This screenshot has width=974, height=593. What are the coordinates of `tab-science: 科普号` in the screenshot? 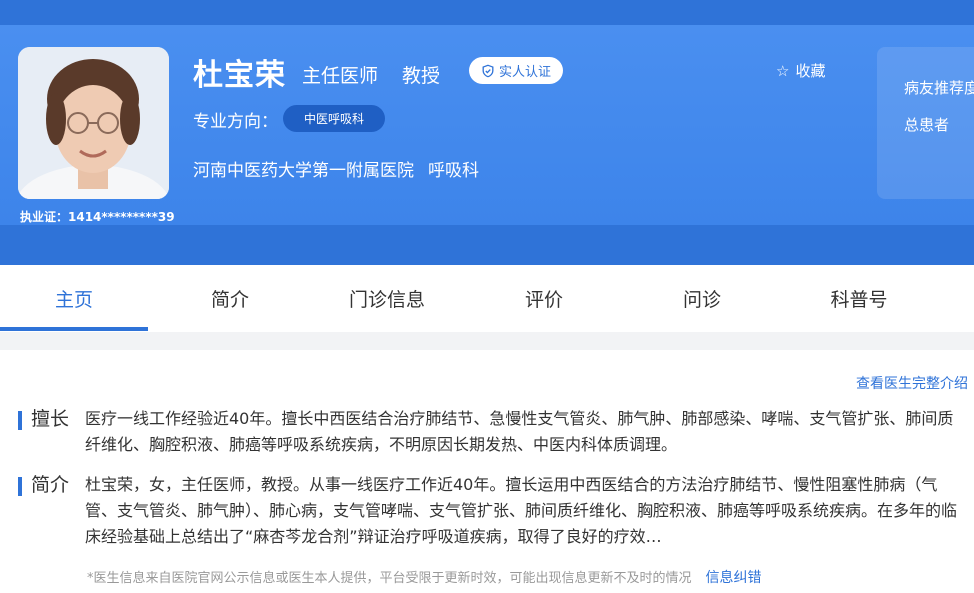 It's located at (859, 298).